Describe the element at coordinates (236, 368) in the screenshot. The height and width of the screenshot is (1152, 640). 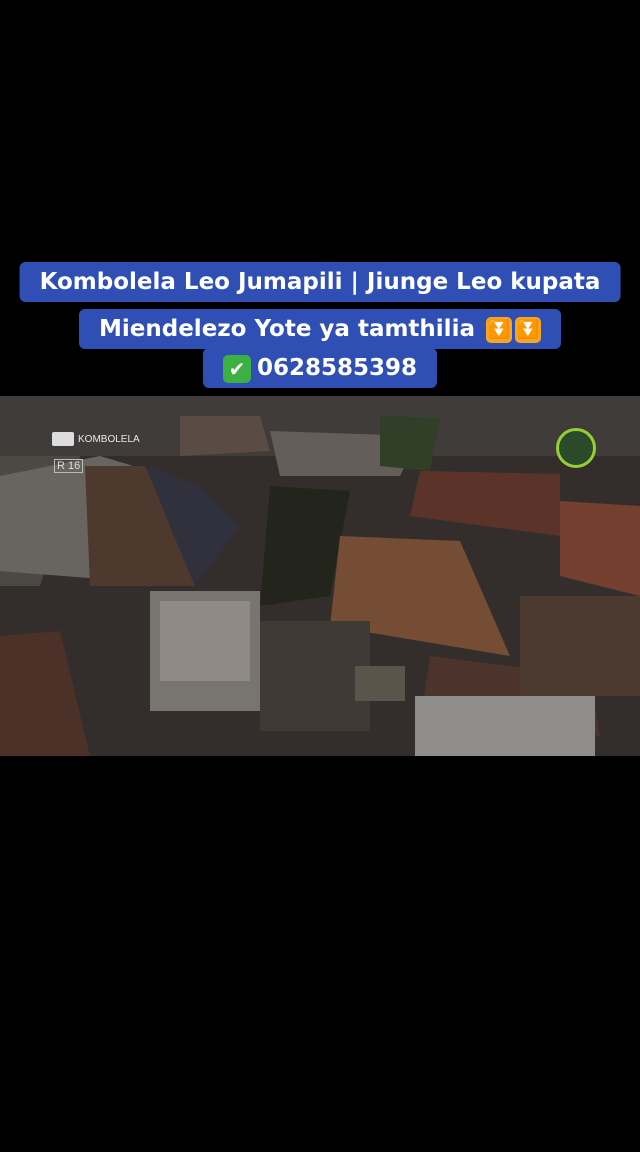
I see `check-mark-icon: ✔` at that location.